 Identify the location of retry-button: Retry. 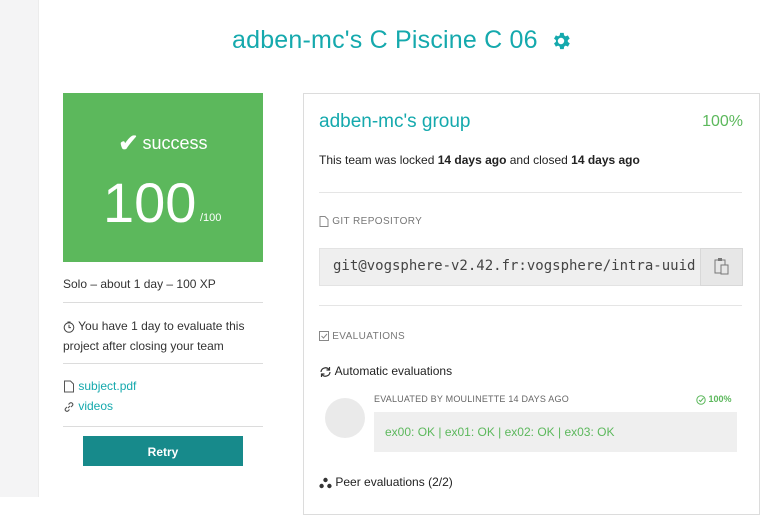
(163, 451).